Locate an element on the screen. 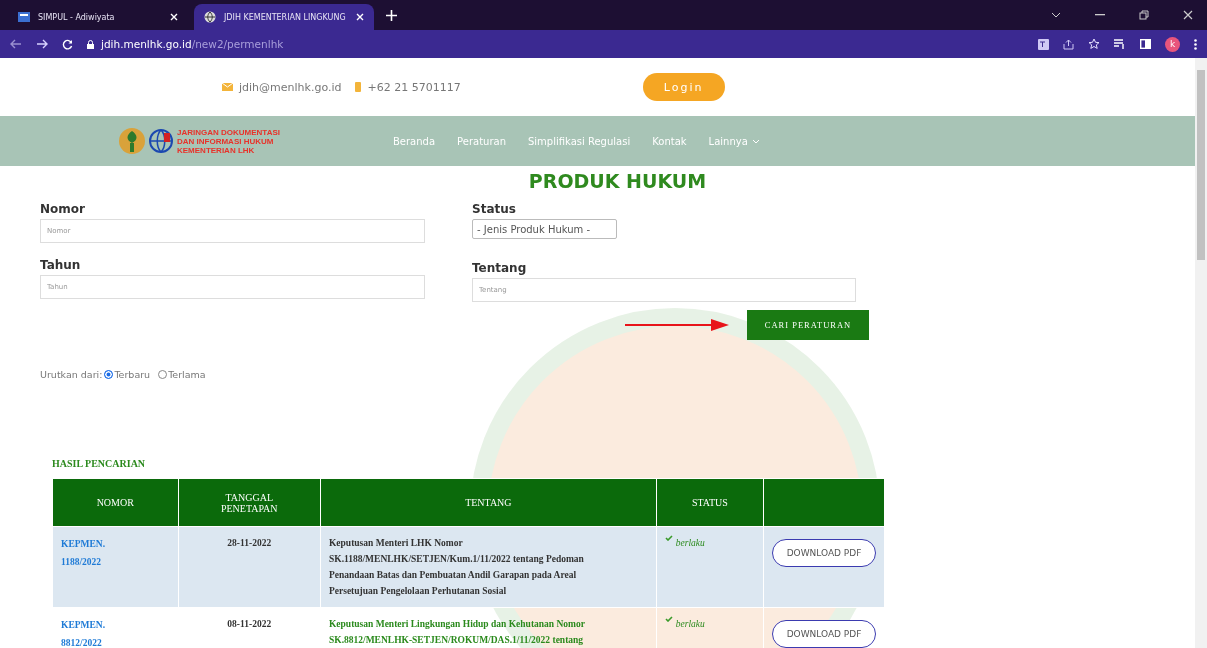  field-label: Nomor is located at coordinates (63, 209).